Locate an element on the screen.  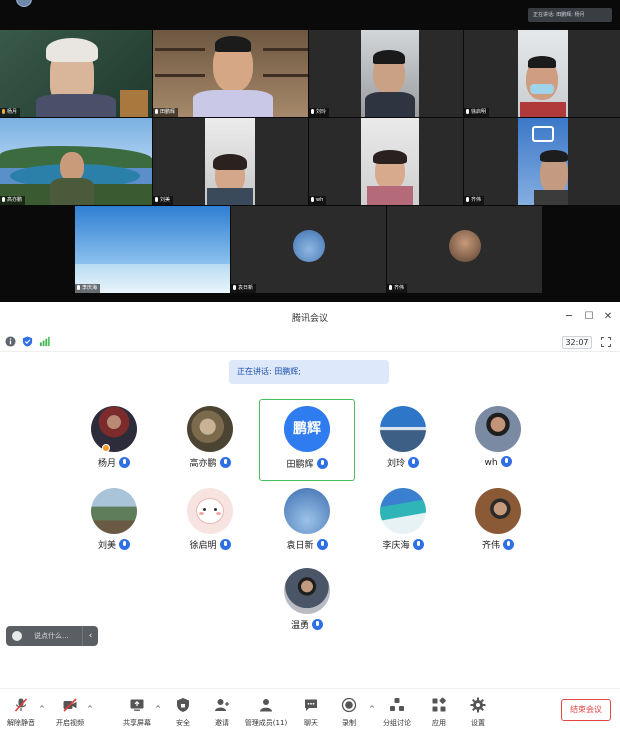
tile-name-label: 齐伟 is located at coordinates (397, 288).